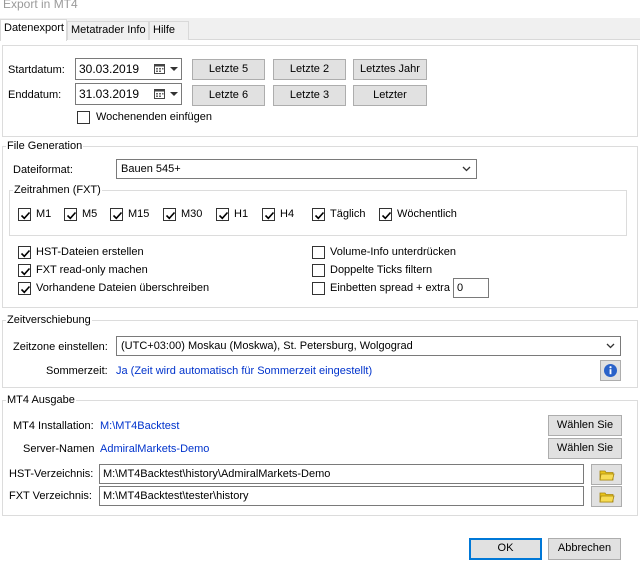 This screenshot has width=640, height=571. What do you see at coordinates (318, 214) in the screenshot?
I see `timeframe-daily-checkbox` at bounding box center [318, 214].